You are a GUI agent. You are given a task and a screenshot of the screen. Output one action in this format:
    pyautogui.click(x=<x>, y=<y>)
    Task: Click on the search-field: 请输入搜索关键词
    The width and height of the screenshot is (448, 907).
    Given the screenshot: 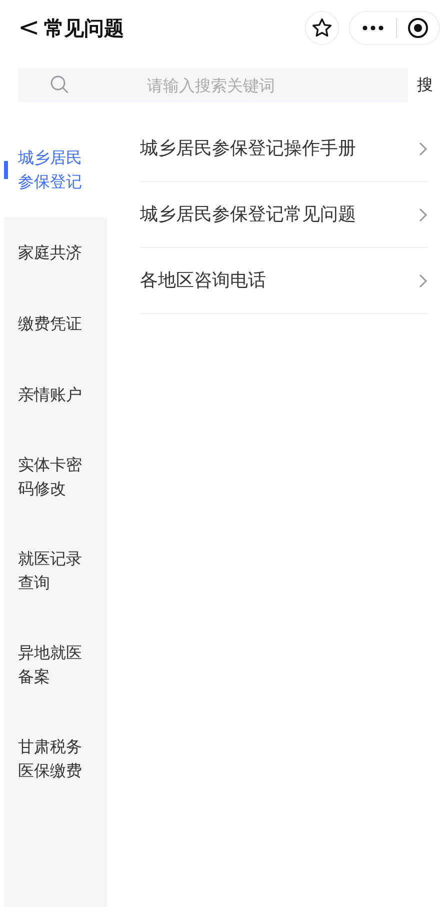 What is the action you would take?
    pyautogui.click(x=213, y=85)
    